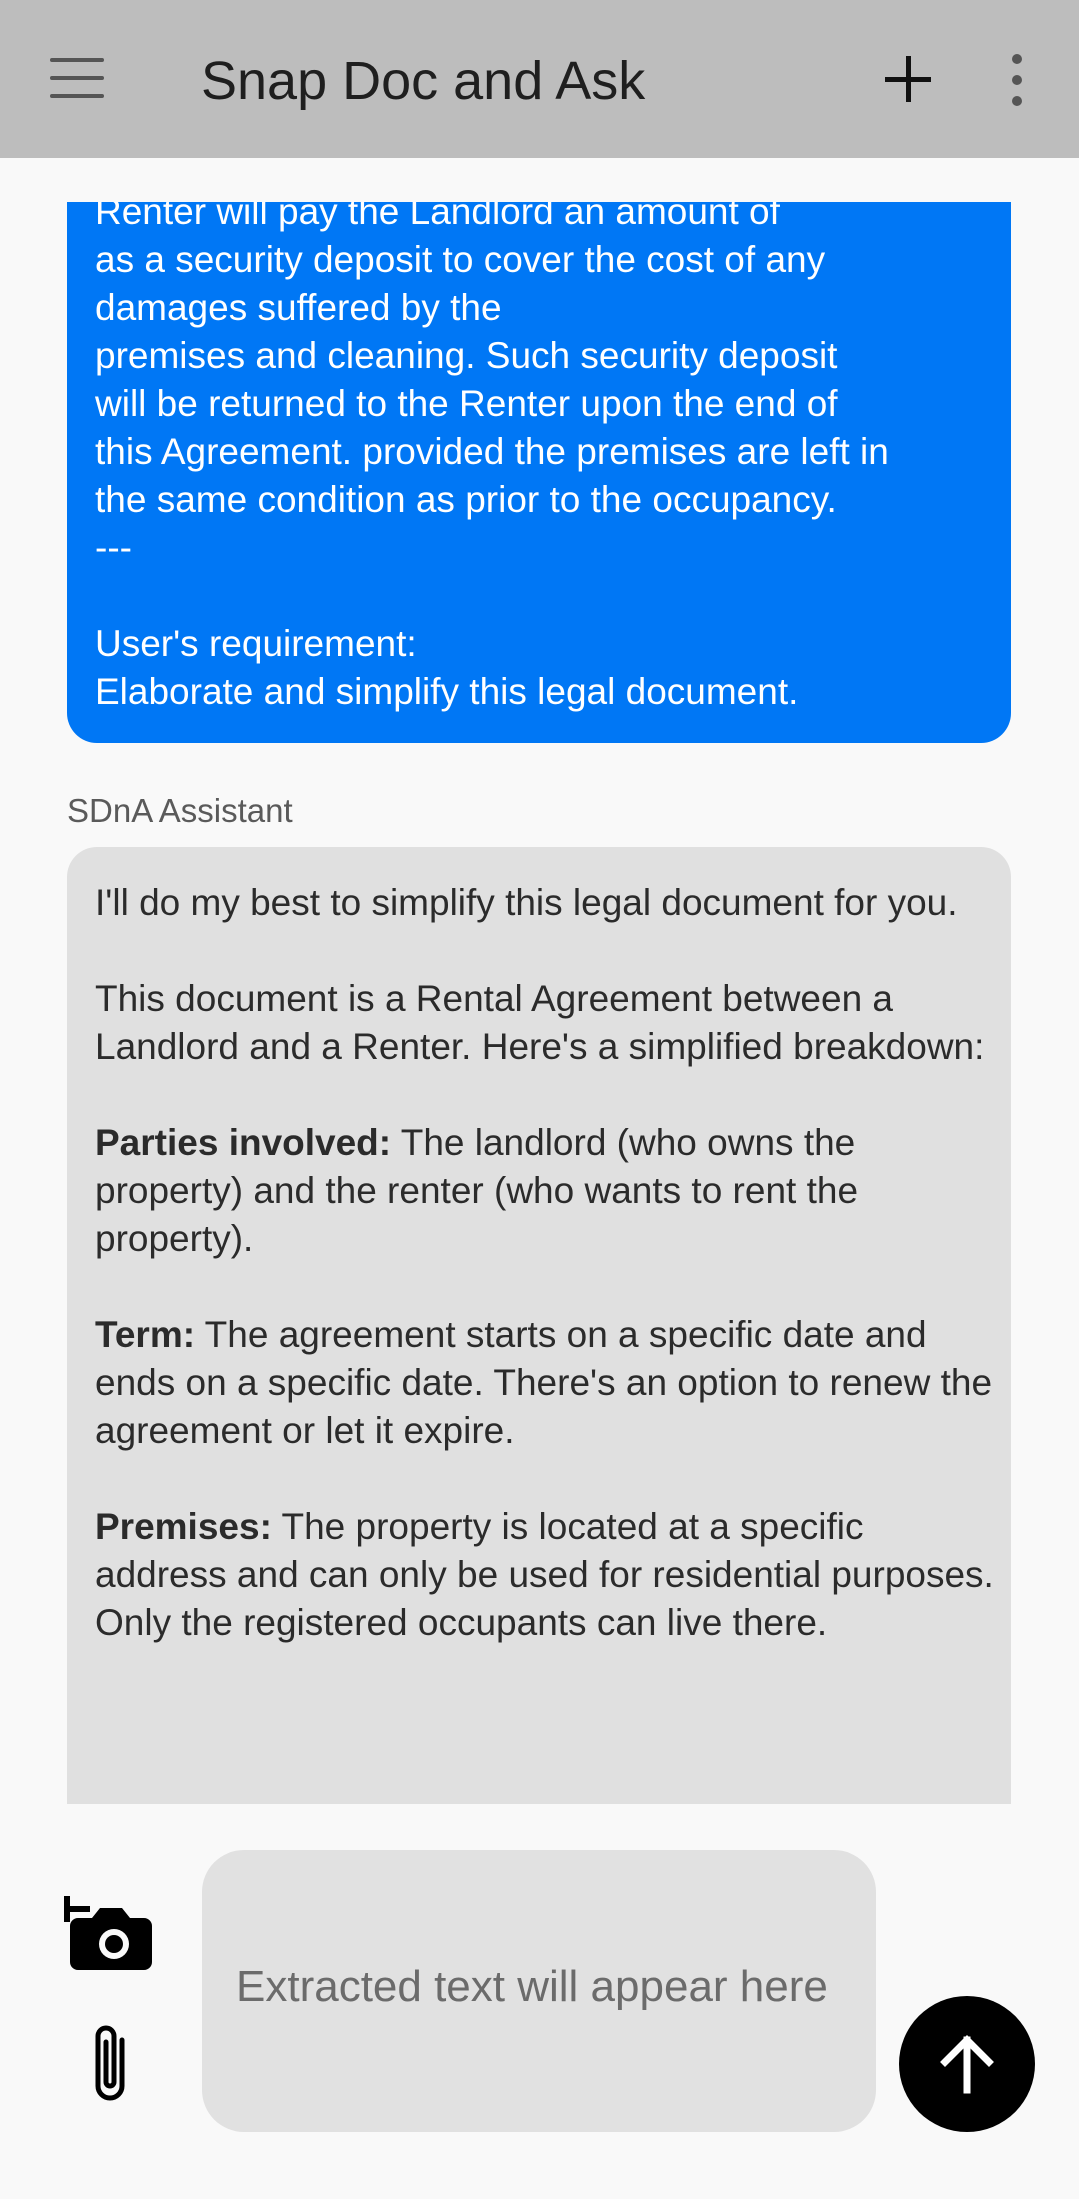  Describe the element at coordinates (423, 81) in the screenshot. I see `app-title: Snap Doc and Ask` at that location.